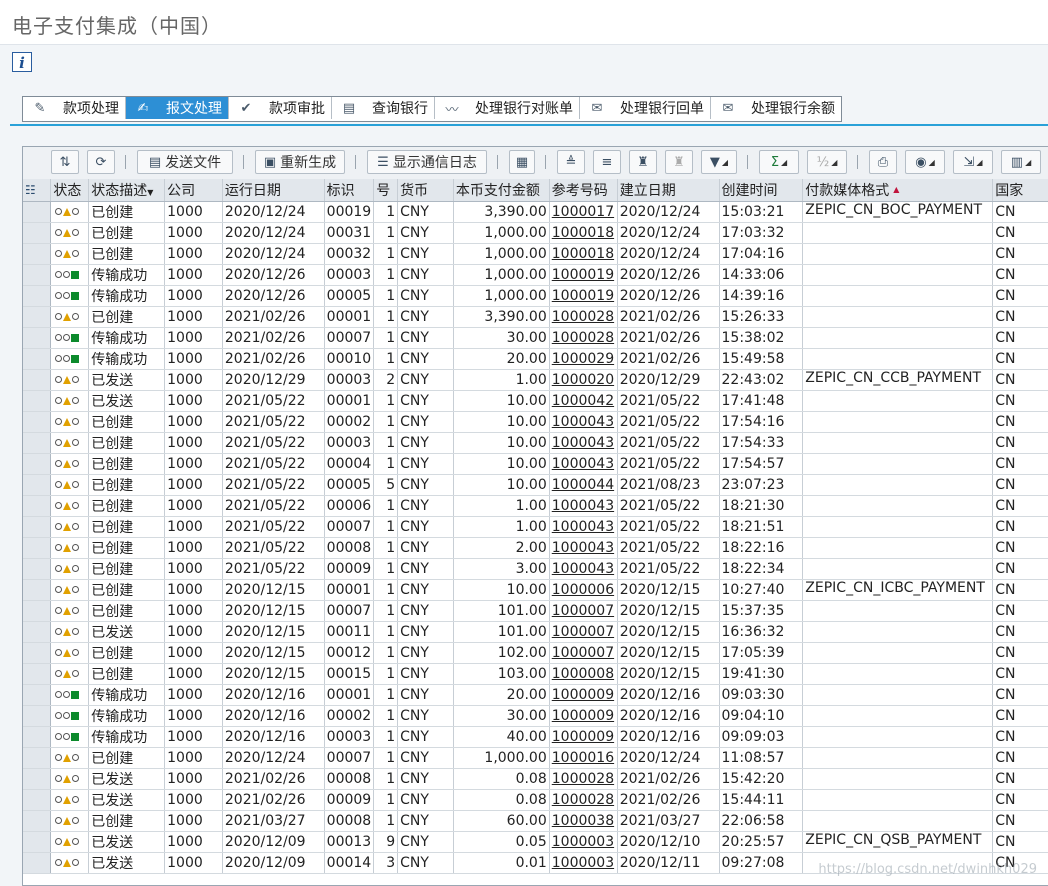 This screenshot has width=1048, height=886. Describe the element at coordinates (779, 162) in the screenshot. I see `total-button: Σ ◢` at that location.